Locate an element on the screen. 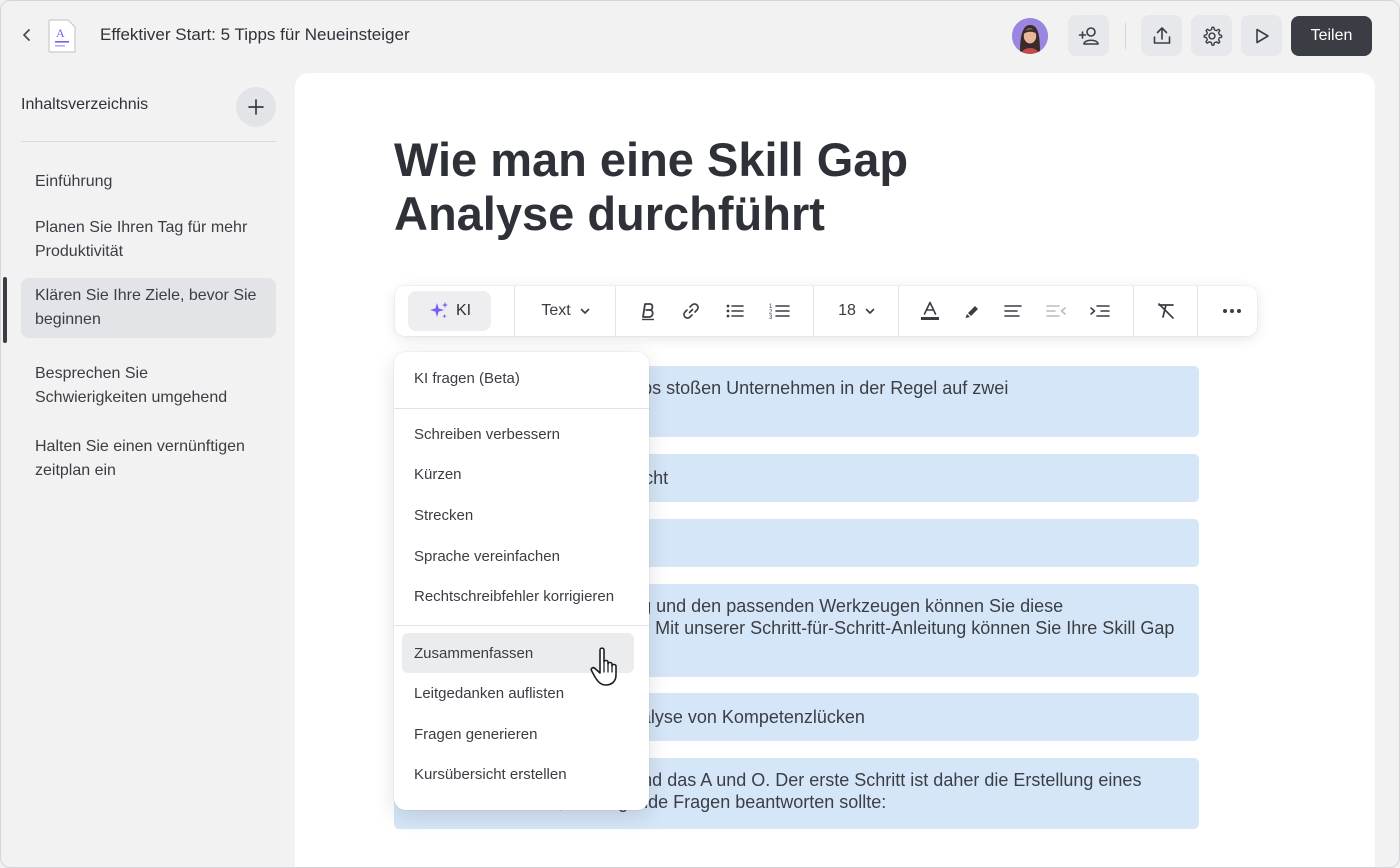  settings-button is located at coordinates (1211, 35).